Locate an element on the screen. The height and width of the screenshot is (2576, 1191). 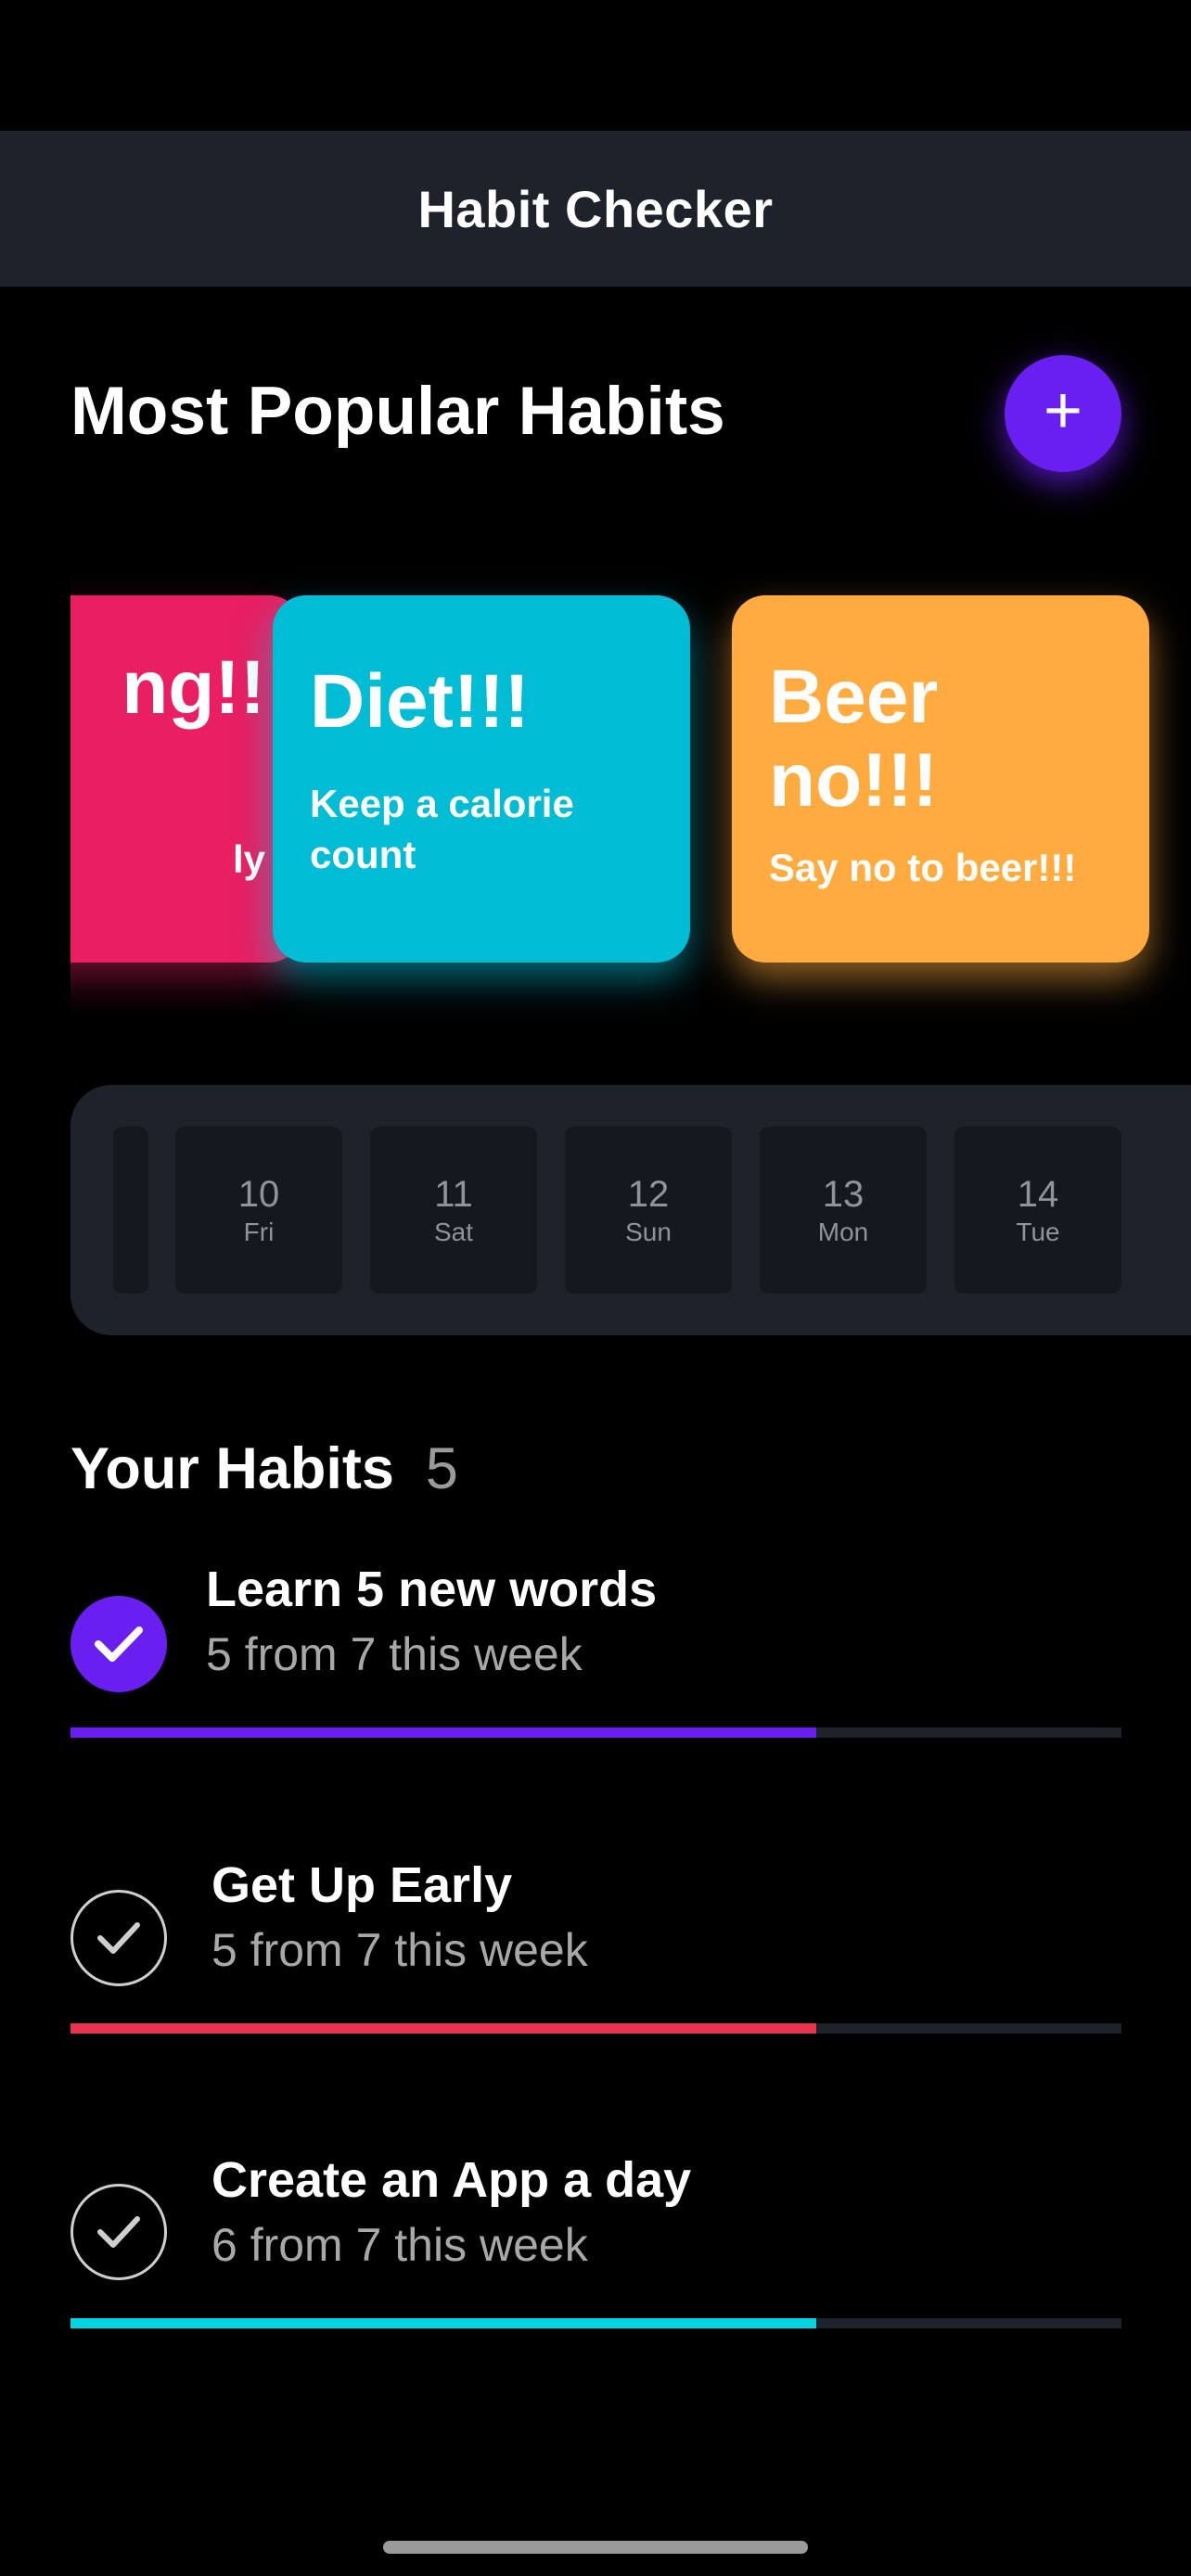
date-weekday: Tue is located at coordinates (1038, 1231).